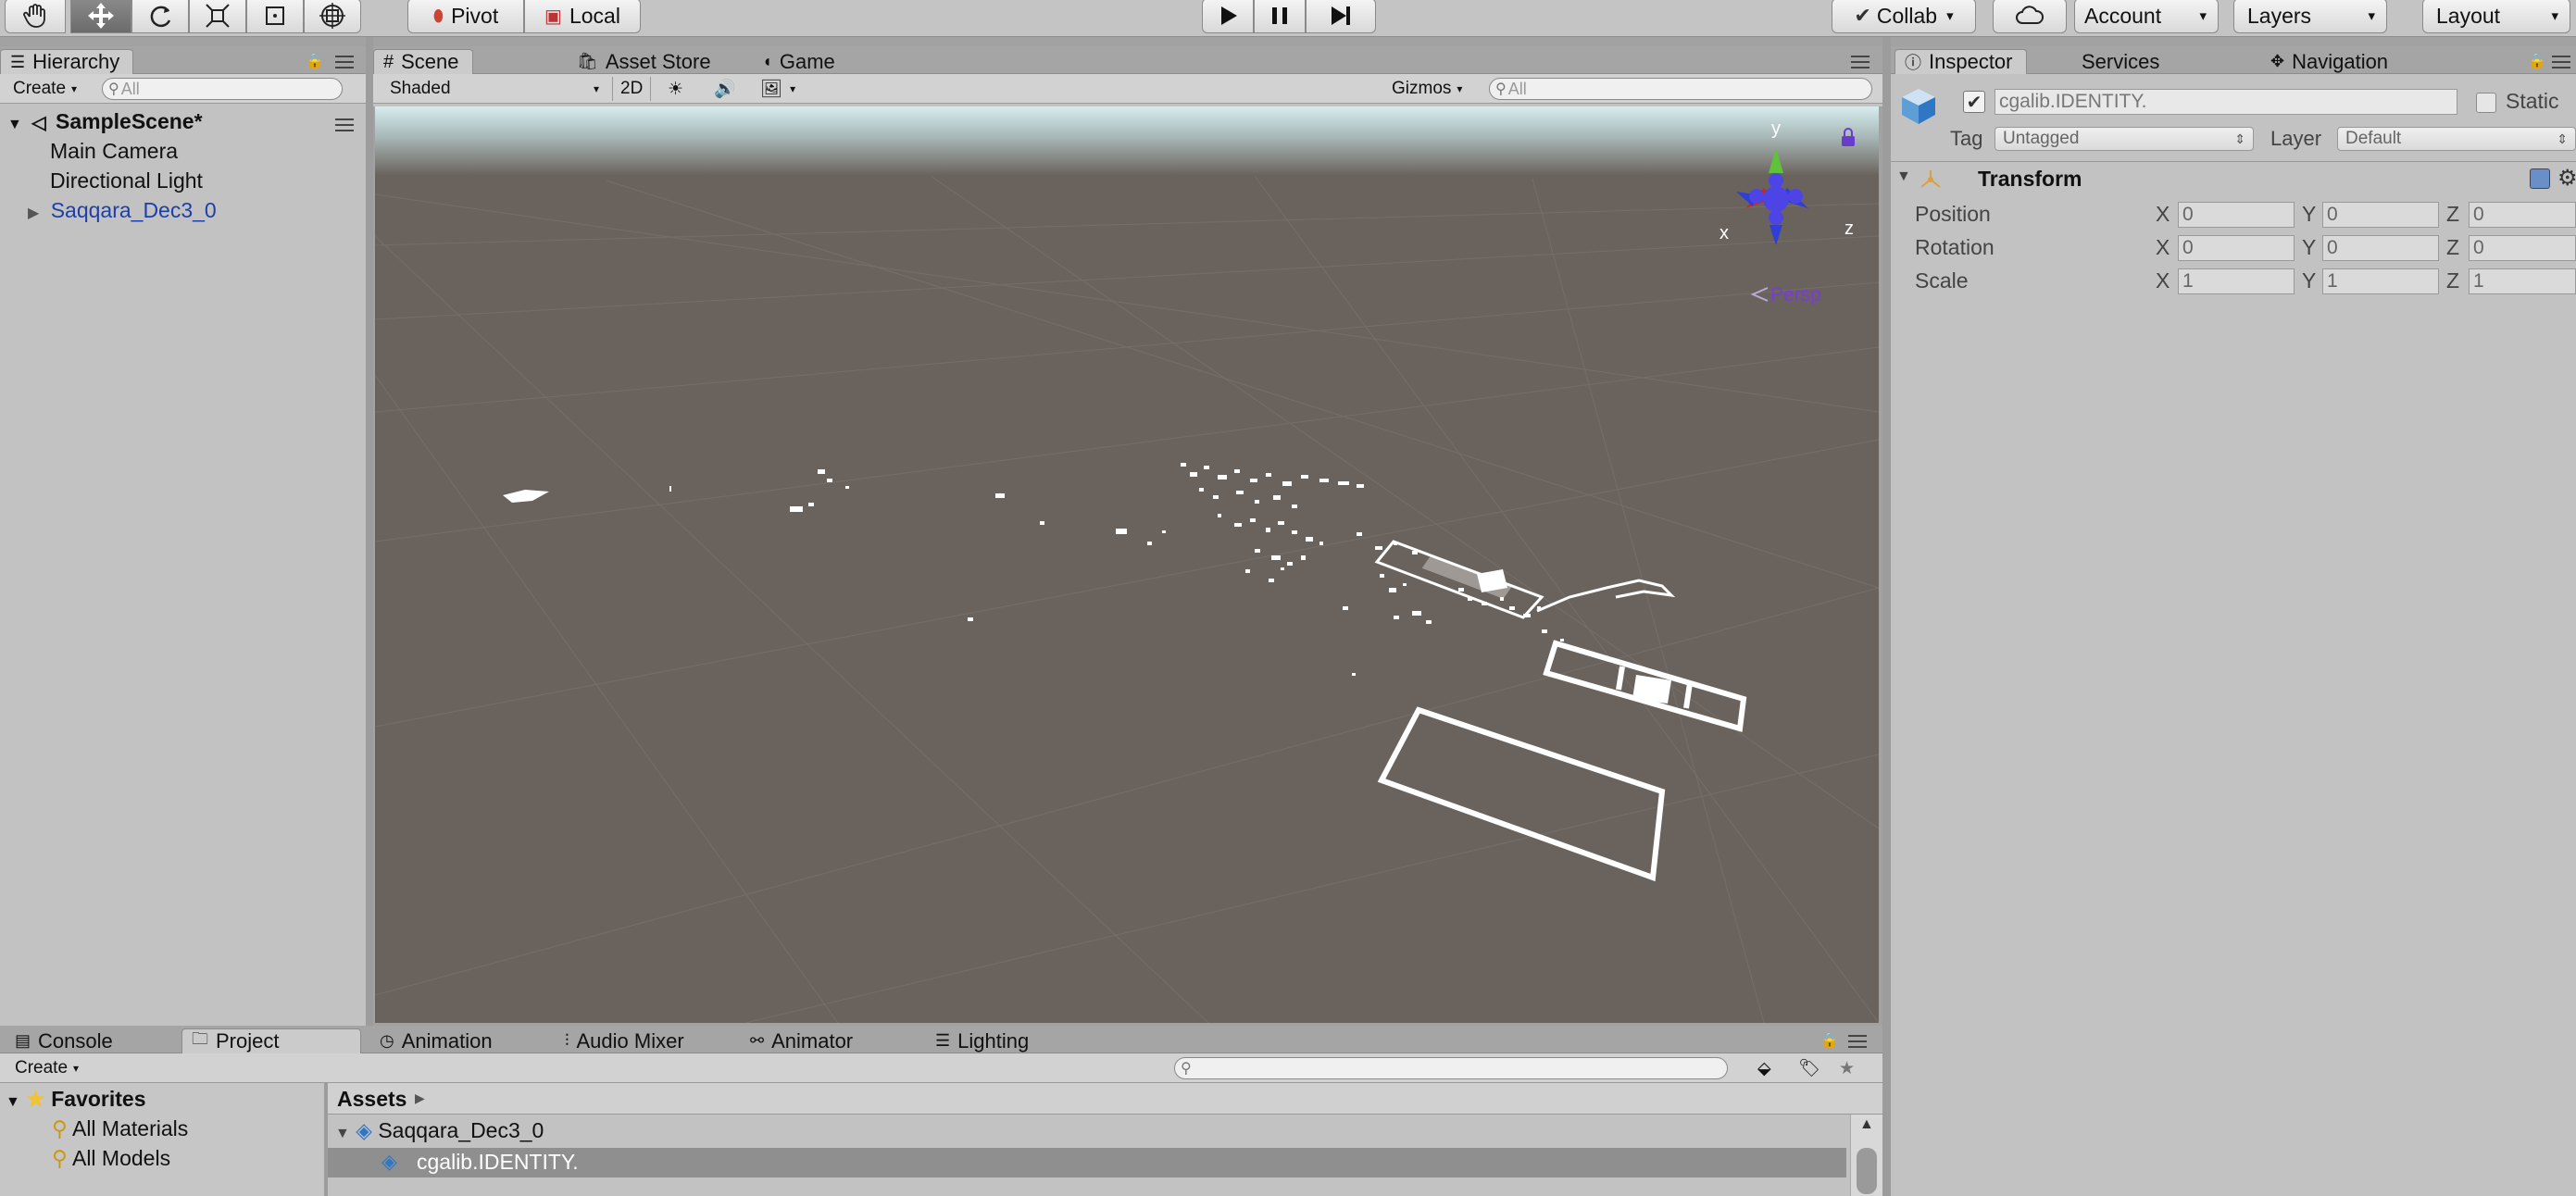  Describe the element at coordinates (200, 1038) in the screenshot. I see `folder-icon: 🗀` at that location.